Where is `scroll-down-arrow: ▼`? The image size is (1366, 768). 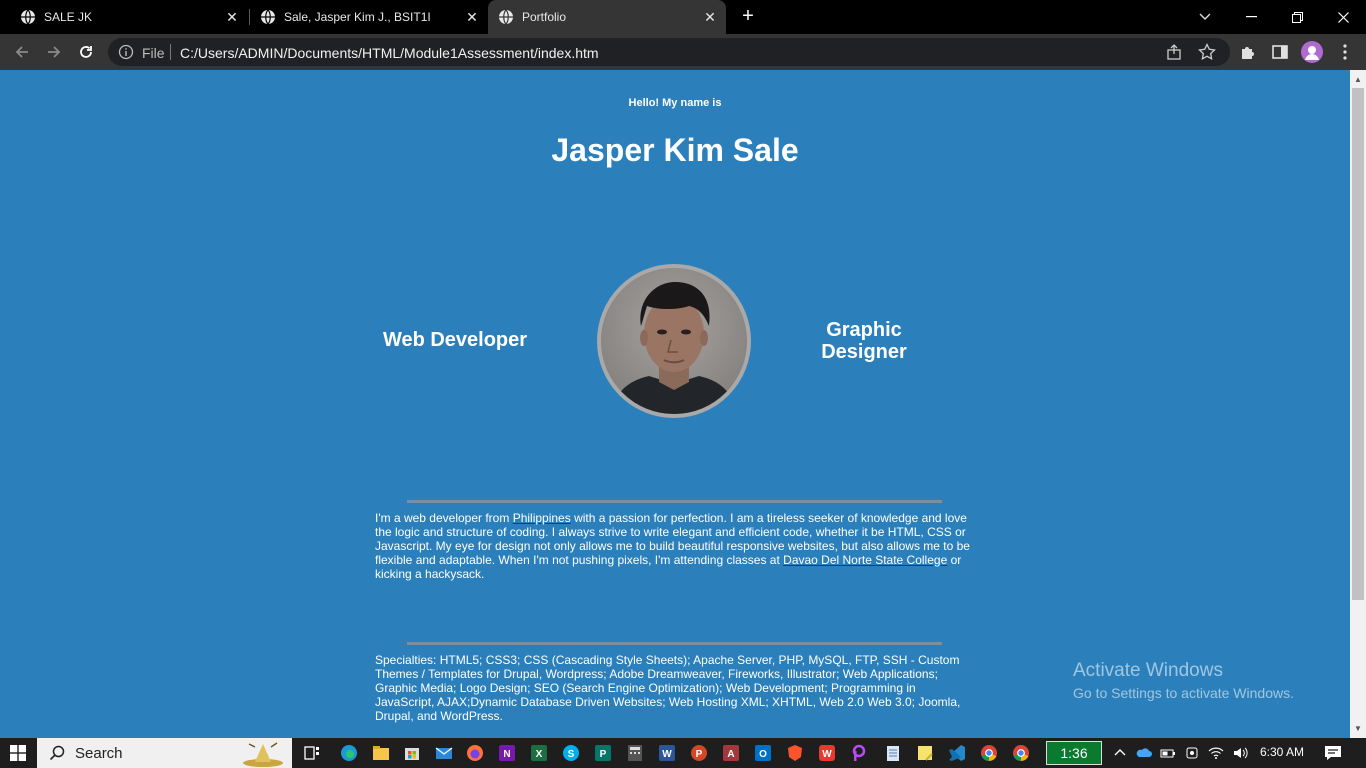
scroll-down-arrow: ▼ is located at coordinates (1358, 729).